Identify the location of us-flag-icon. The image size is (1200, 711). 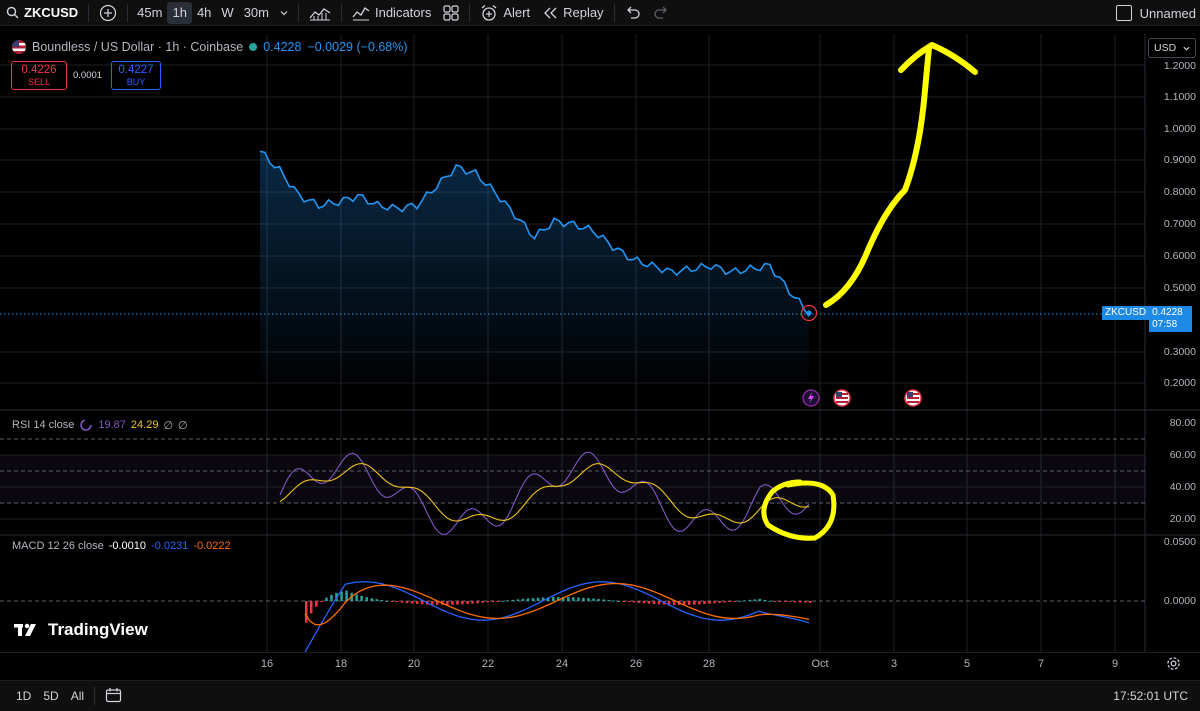
(19, 47).